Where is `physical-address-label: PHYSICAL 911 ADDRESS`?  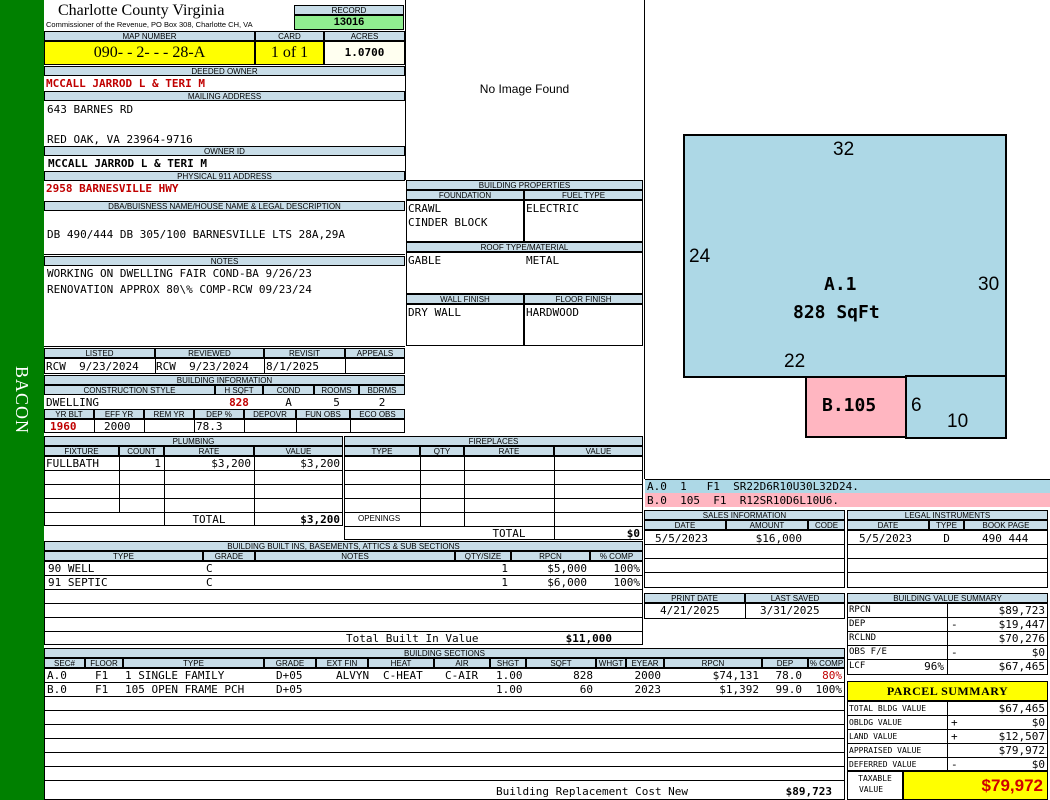 physical-address-label: PHYSICAL 911 ADDRESS is located at coordinates (224, 176).